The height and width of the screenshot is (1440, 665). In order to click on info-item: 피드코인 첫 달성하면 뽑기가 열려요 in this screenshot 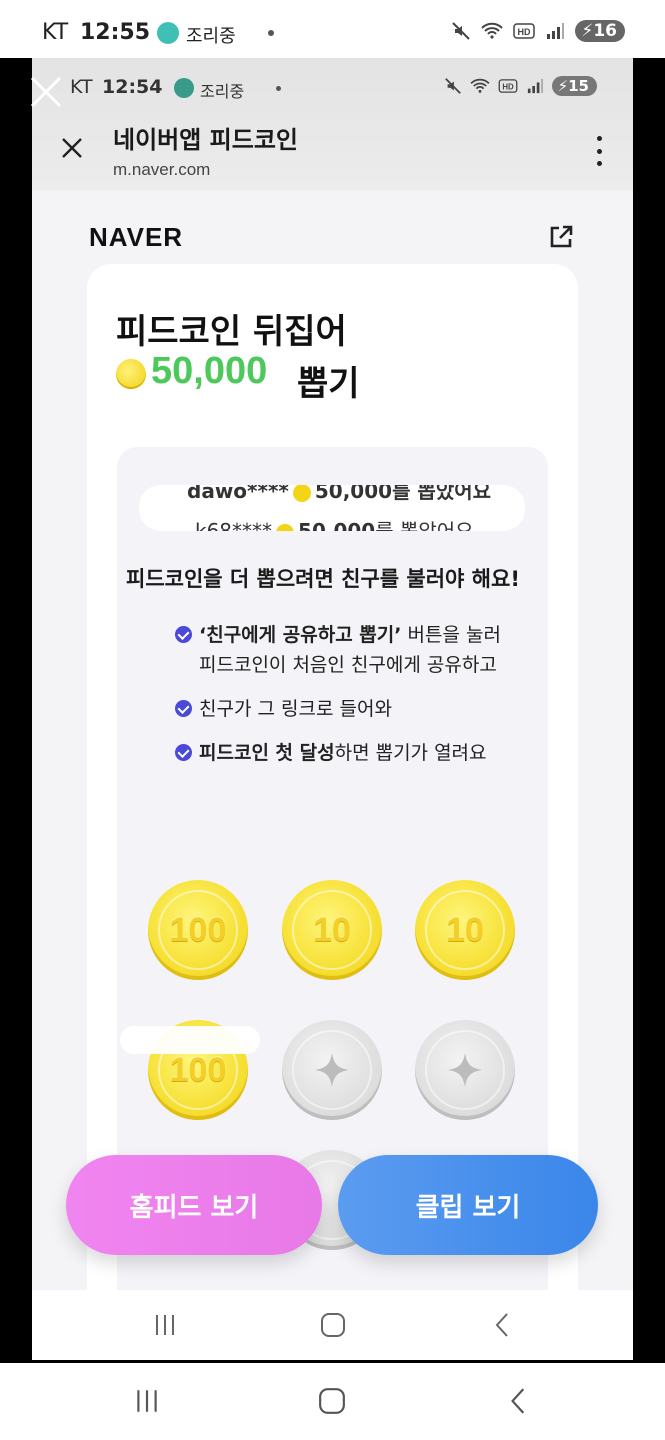, I will do `click(340, 753)`.